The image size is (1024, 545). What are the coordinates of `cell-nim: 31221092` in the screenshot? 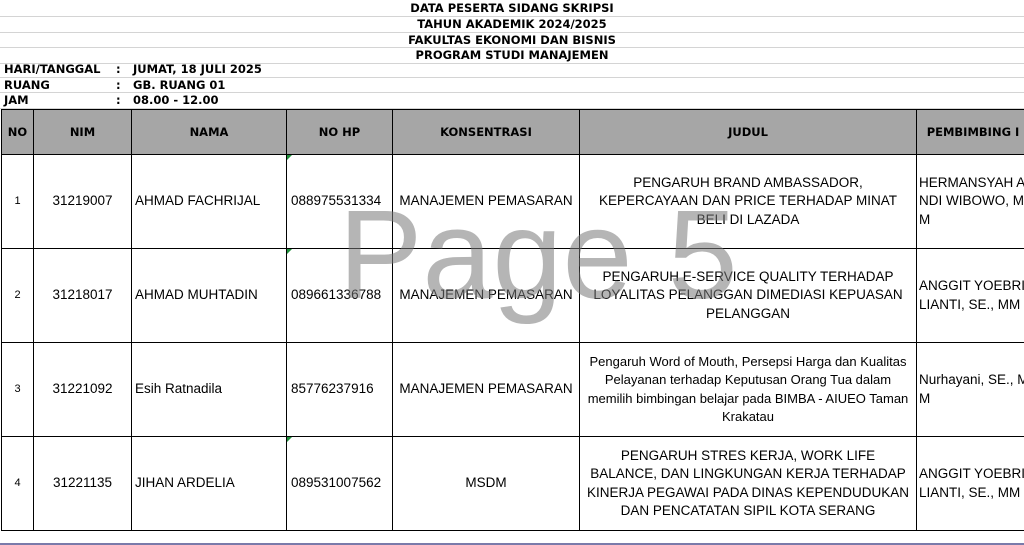 It's located at (82, 389).